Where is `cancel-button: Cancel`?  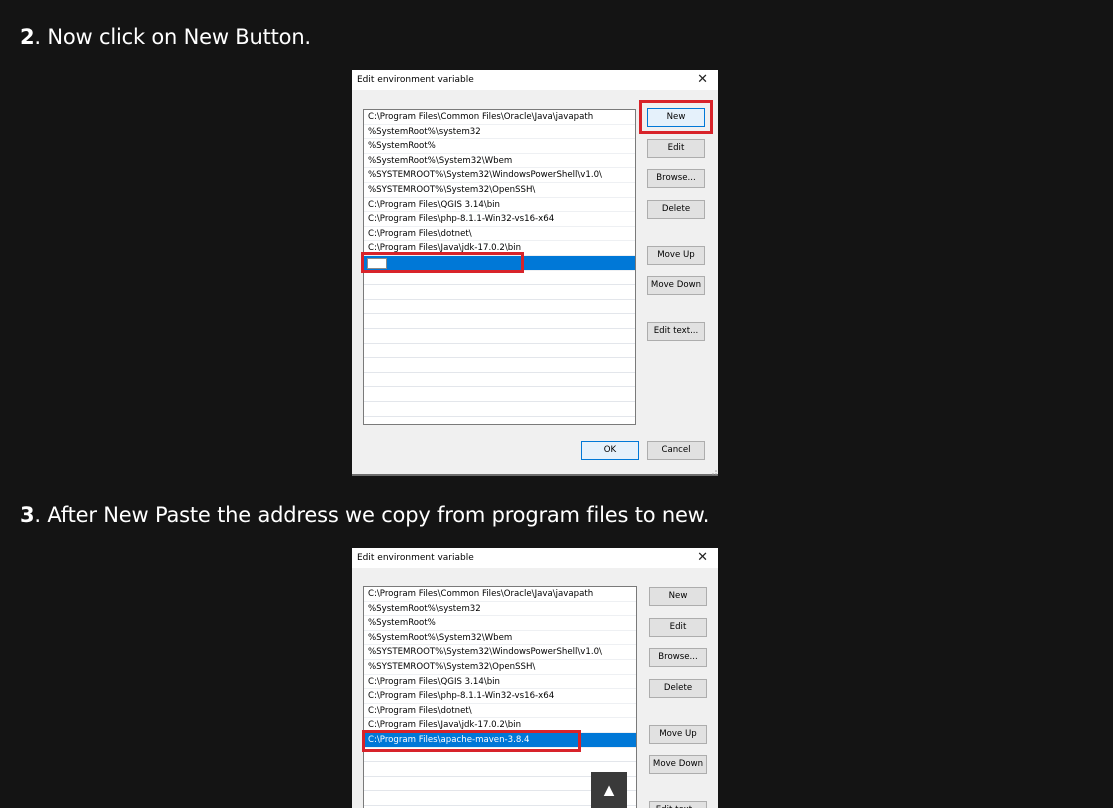
cancel-button: Cancel is located at coordinates (676, 450).